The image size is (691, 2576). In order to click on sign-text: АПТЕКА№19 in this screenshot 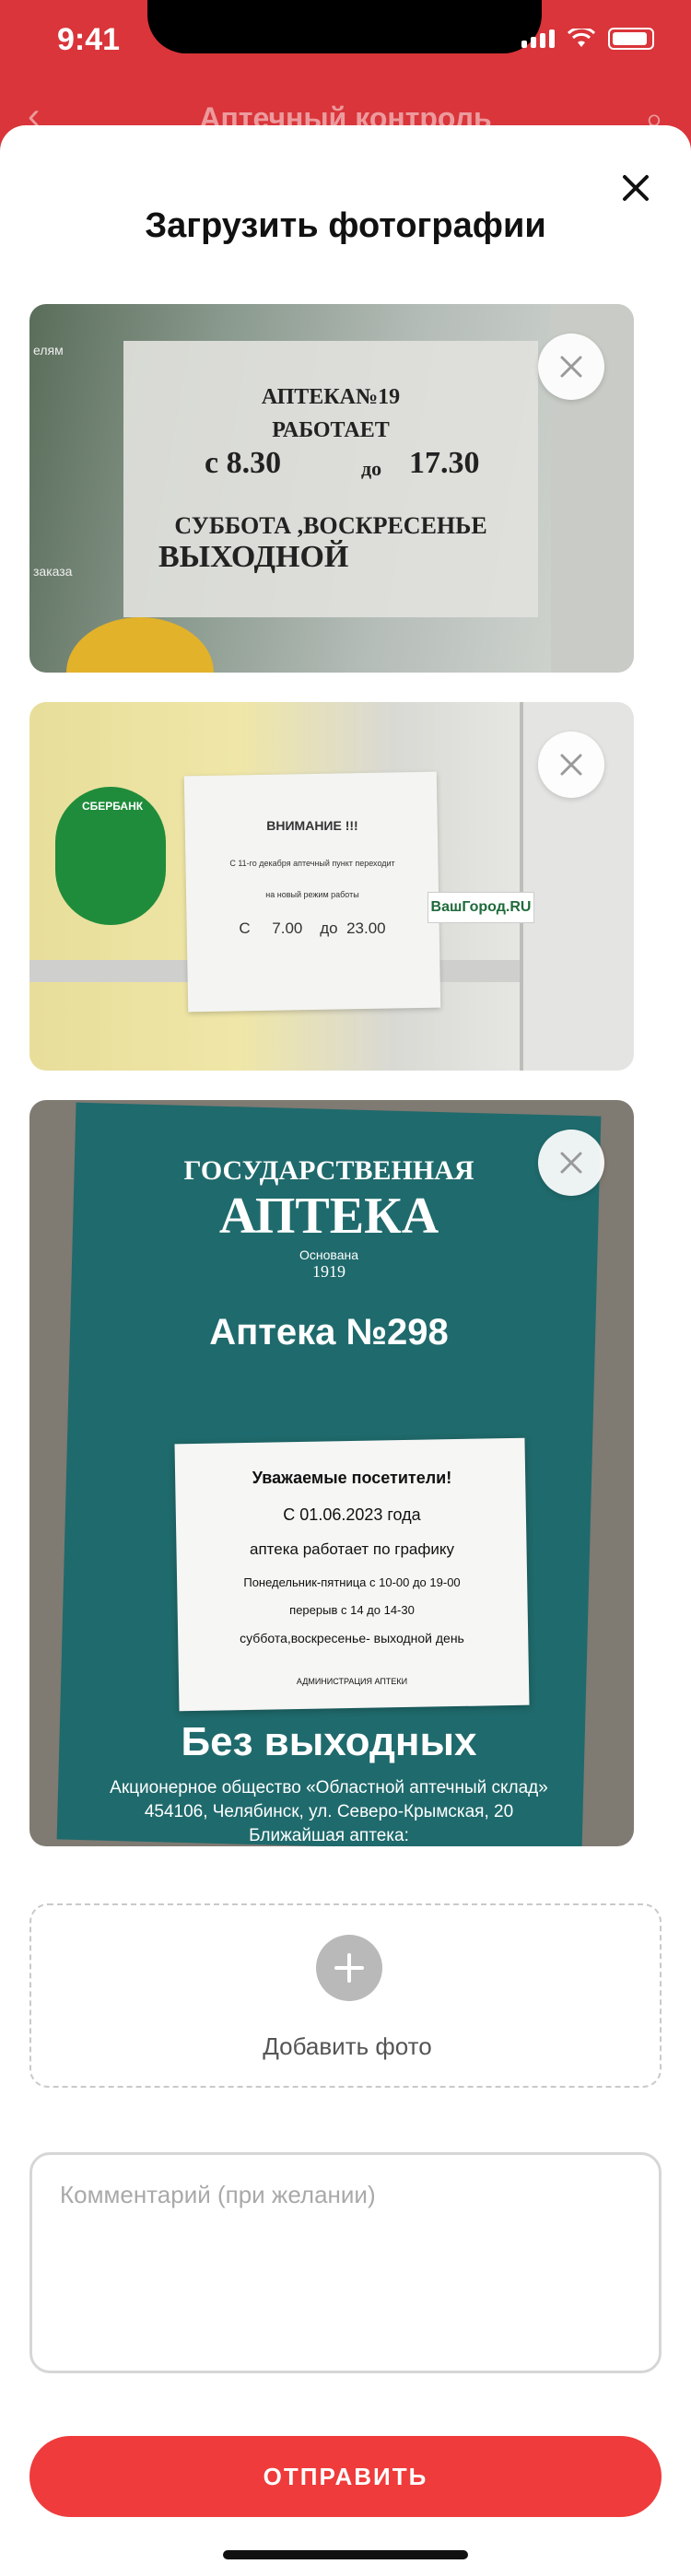, I will do `click(331, 397)`.